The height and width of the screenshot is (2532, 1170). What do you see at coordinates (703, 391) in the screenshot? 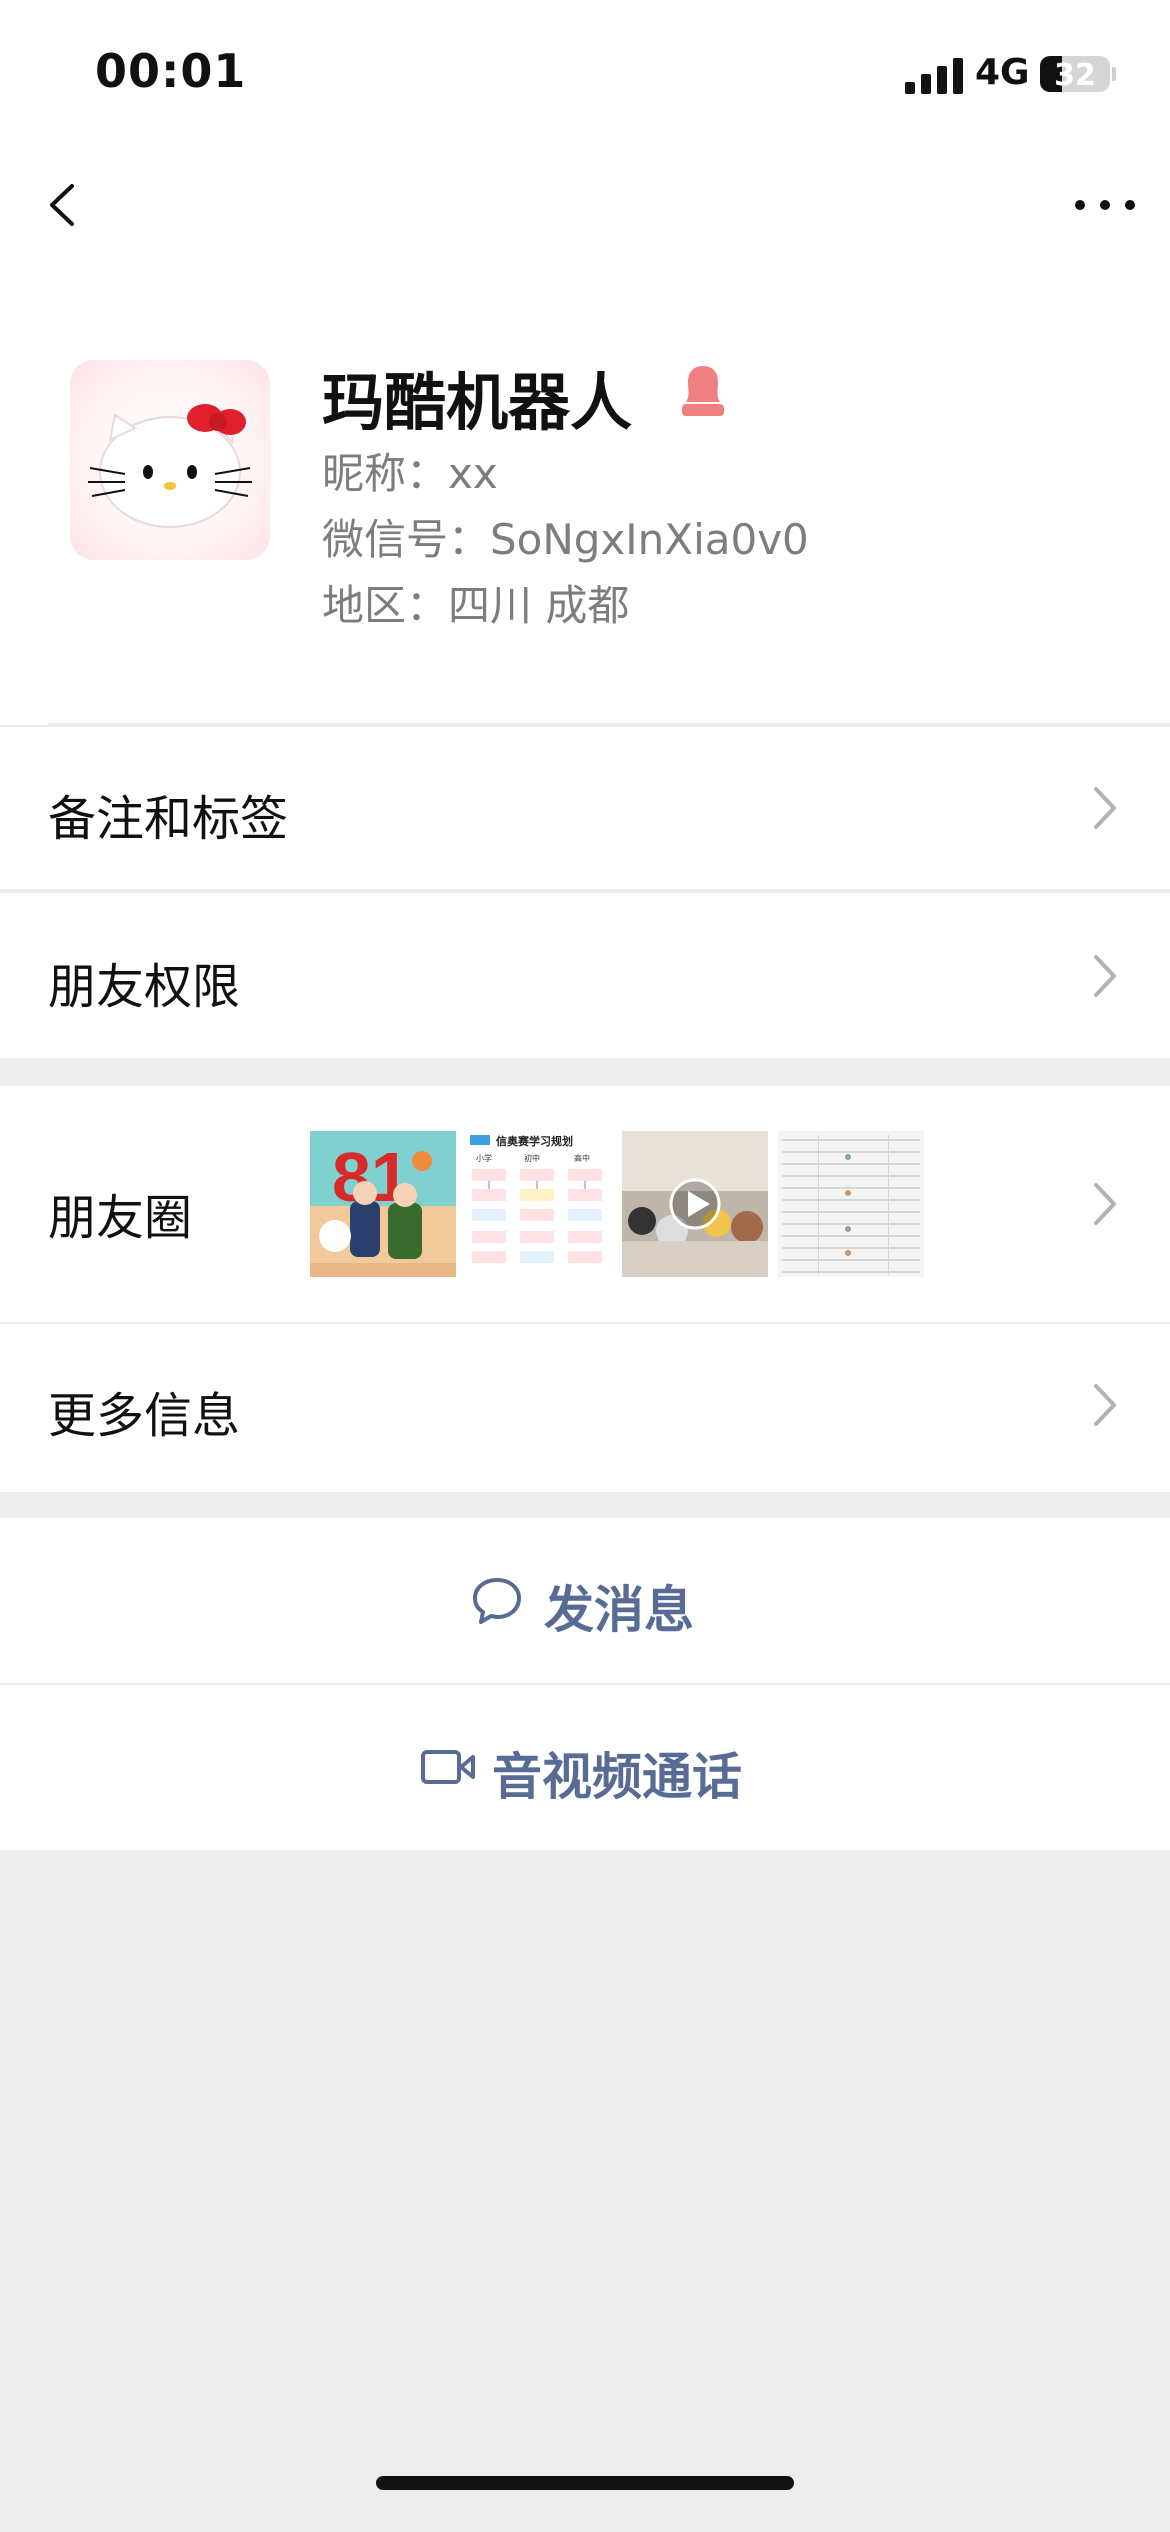
I see `female-icon` at bounding box center [703, 391].